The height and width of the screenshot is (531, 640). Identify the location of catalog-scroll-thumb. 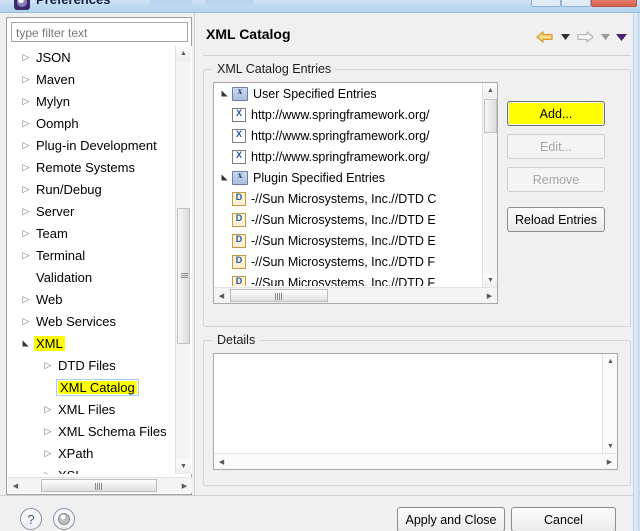
(490, 116).